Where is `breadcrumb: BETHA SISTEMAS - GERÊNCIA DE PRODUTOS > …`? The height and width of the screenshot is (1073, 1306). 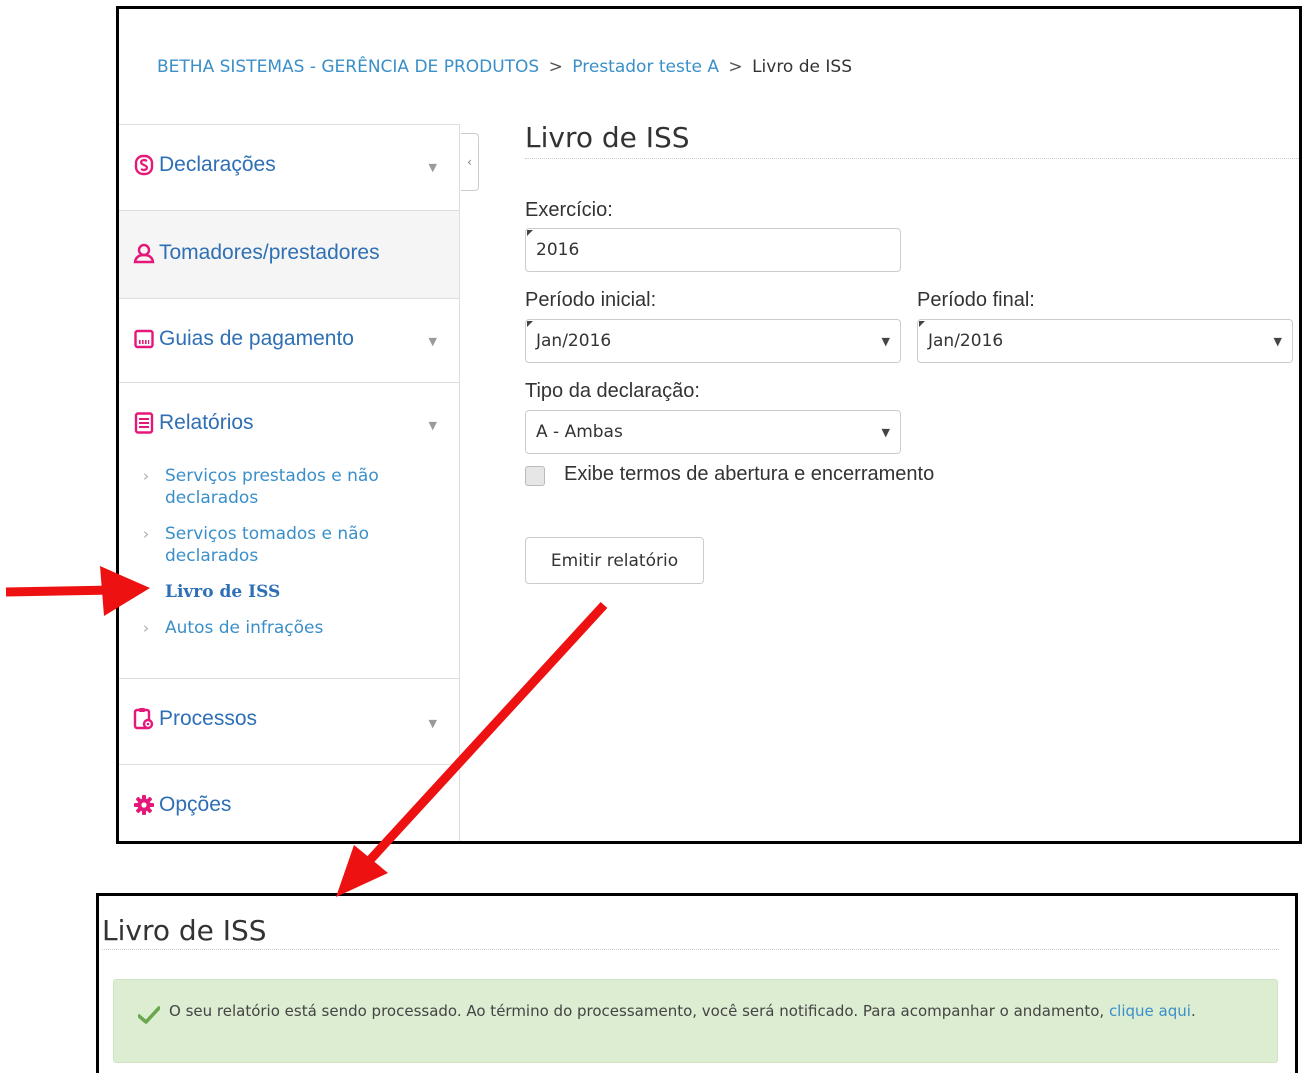
breadcrumb: BETHA SISTEMAS - GERÊNCIA DE PRODUTOS > … is located at coordinates (504, 67).